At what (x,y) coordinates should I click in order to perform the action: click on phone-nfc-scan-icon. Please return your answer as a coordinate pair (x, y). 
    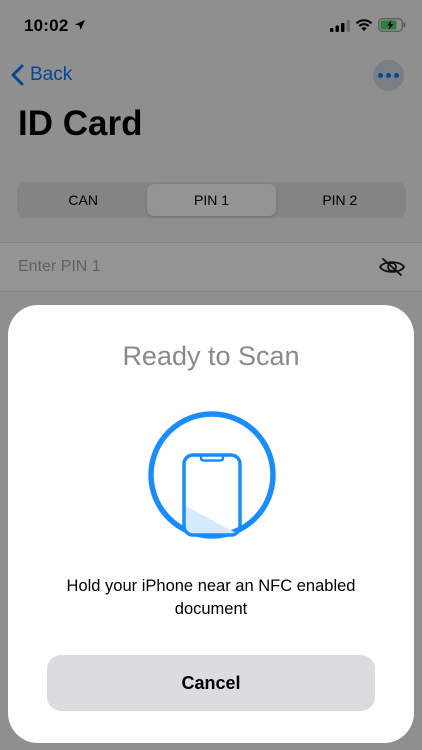
    Looking at the image, I should click on (212, 475).